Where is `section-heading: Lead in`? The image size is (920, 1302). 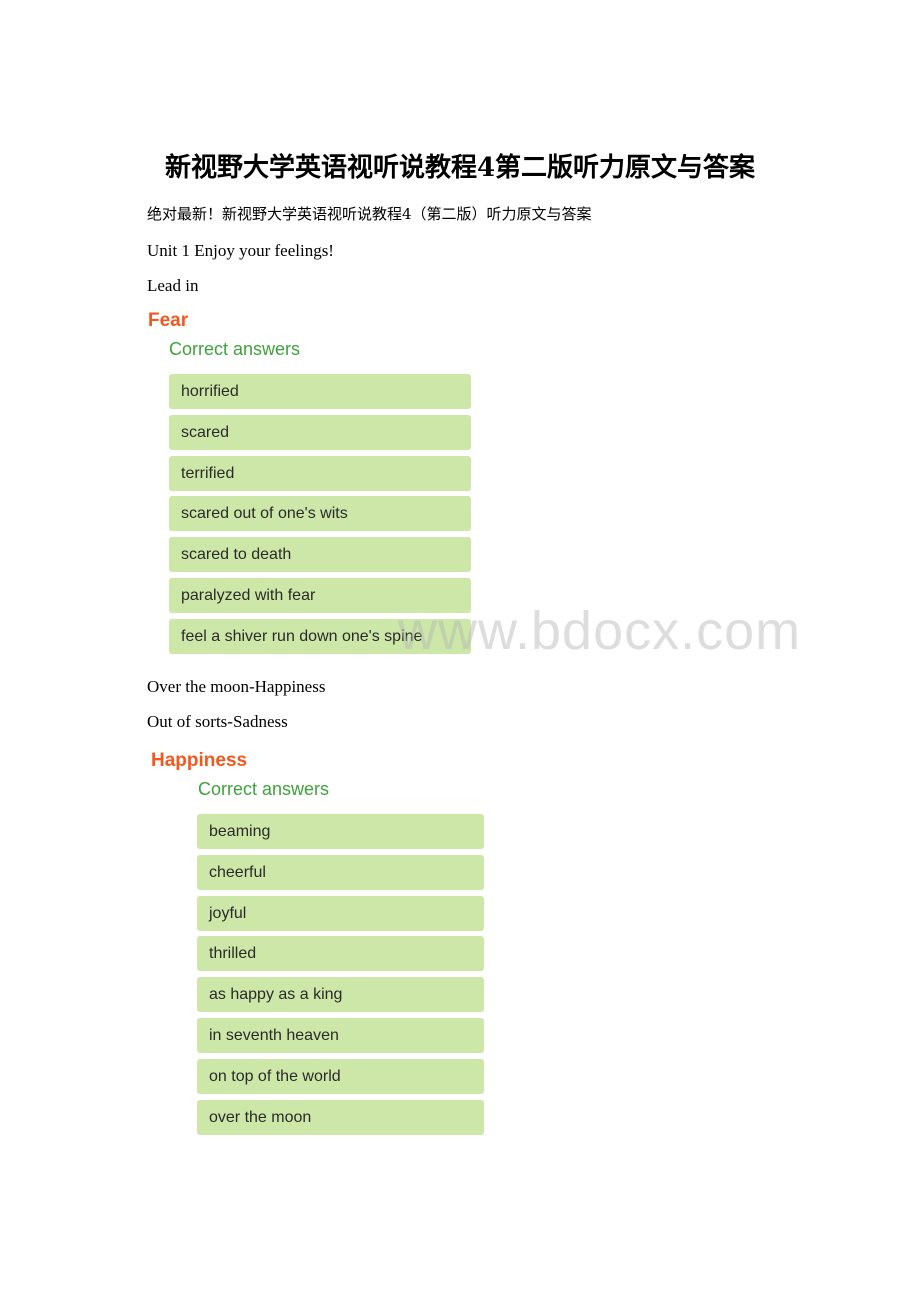 section-heading: Lead in is located at coordinates (173, 285).